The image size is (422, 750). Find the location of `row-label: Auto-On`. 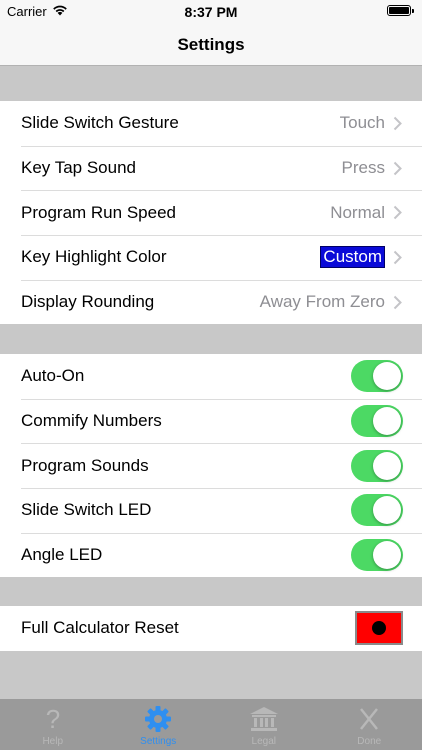

row-label: Auto-On is located at coordinates (53, 376).